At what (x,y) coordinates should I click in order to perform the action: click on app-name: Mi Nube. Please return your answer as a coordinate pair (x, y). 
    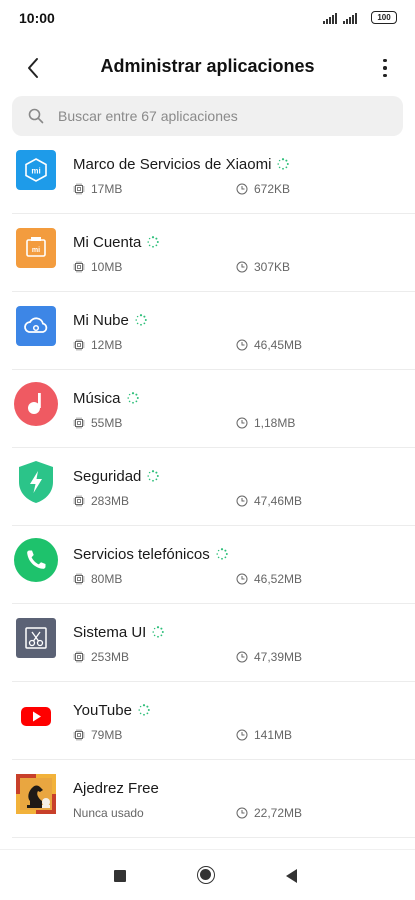
    Looking at the image, I should click on (110, 320).